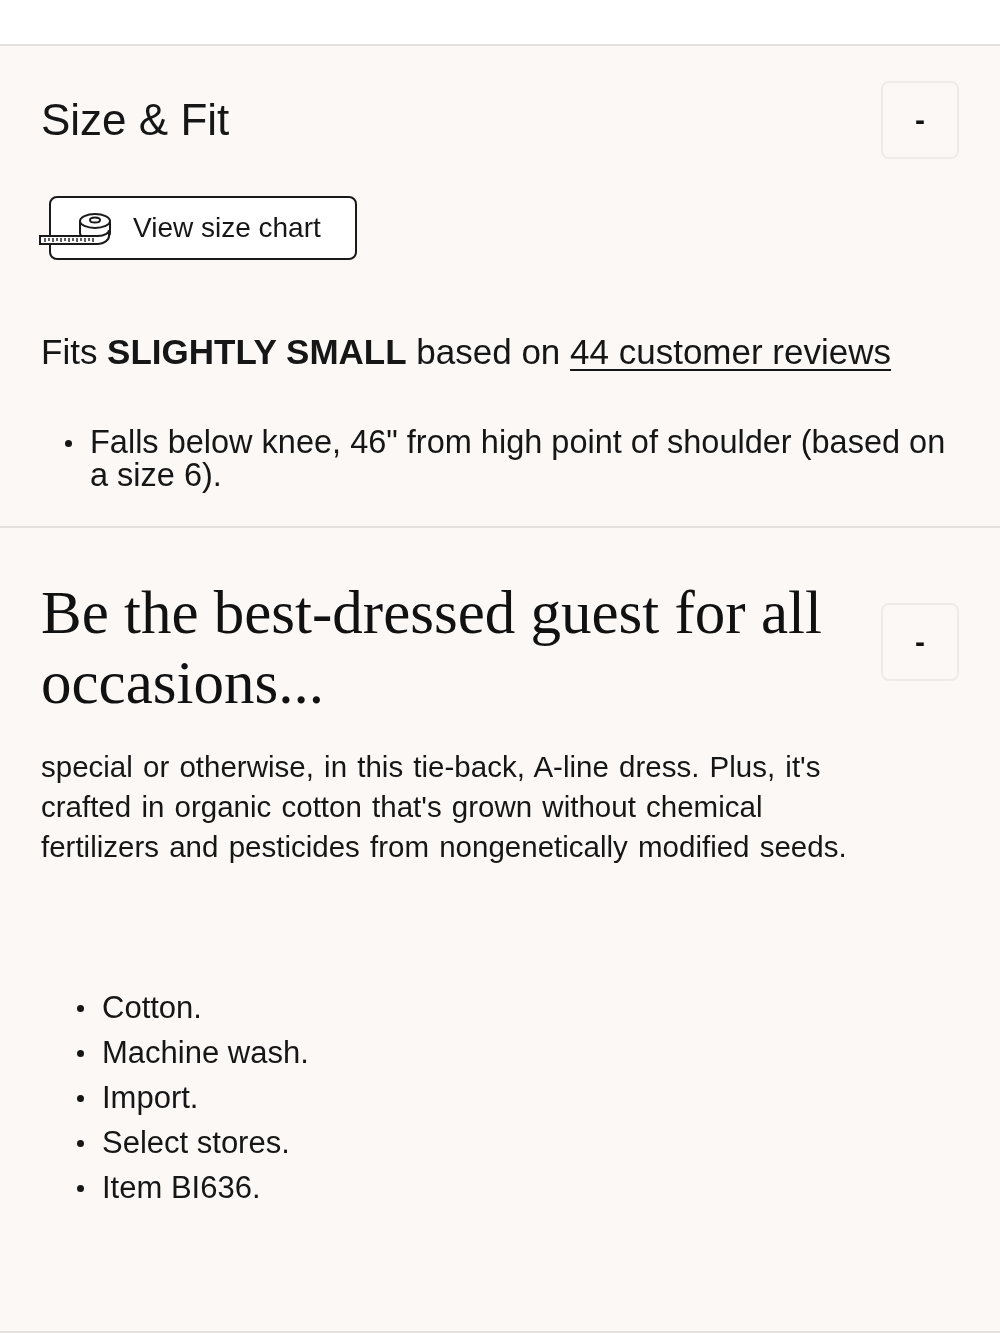 Image resolution: width=1000 pixels, height=1333 pixels. Describe the element at coordinates (150, 1098) in the screenshot. I see `detail-item-text: Import.` at that location.